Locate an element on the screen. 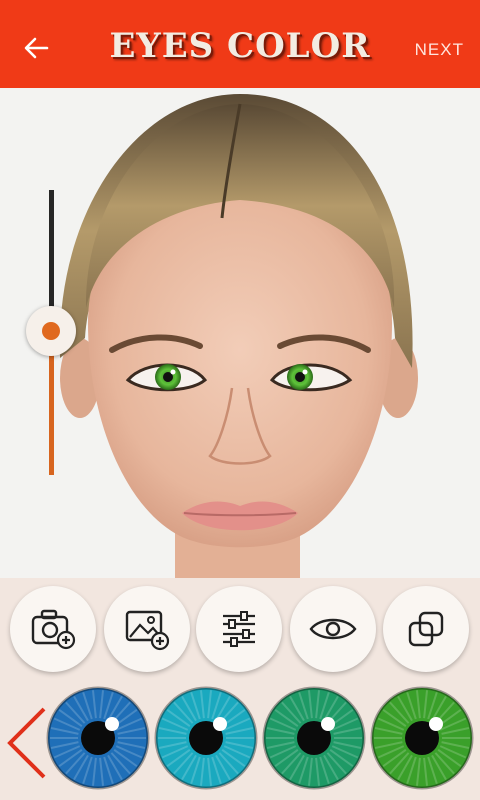 The image size is (480, 800). intensity-slider-thumb is located at coordinates (51, 331).